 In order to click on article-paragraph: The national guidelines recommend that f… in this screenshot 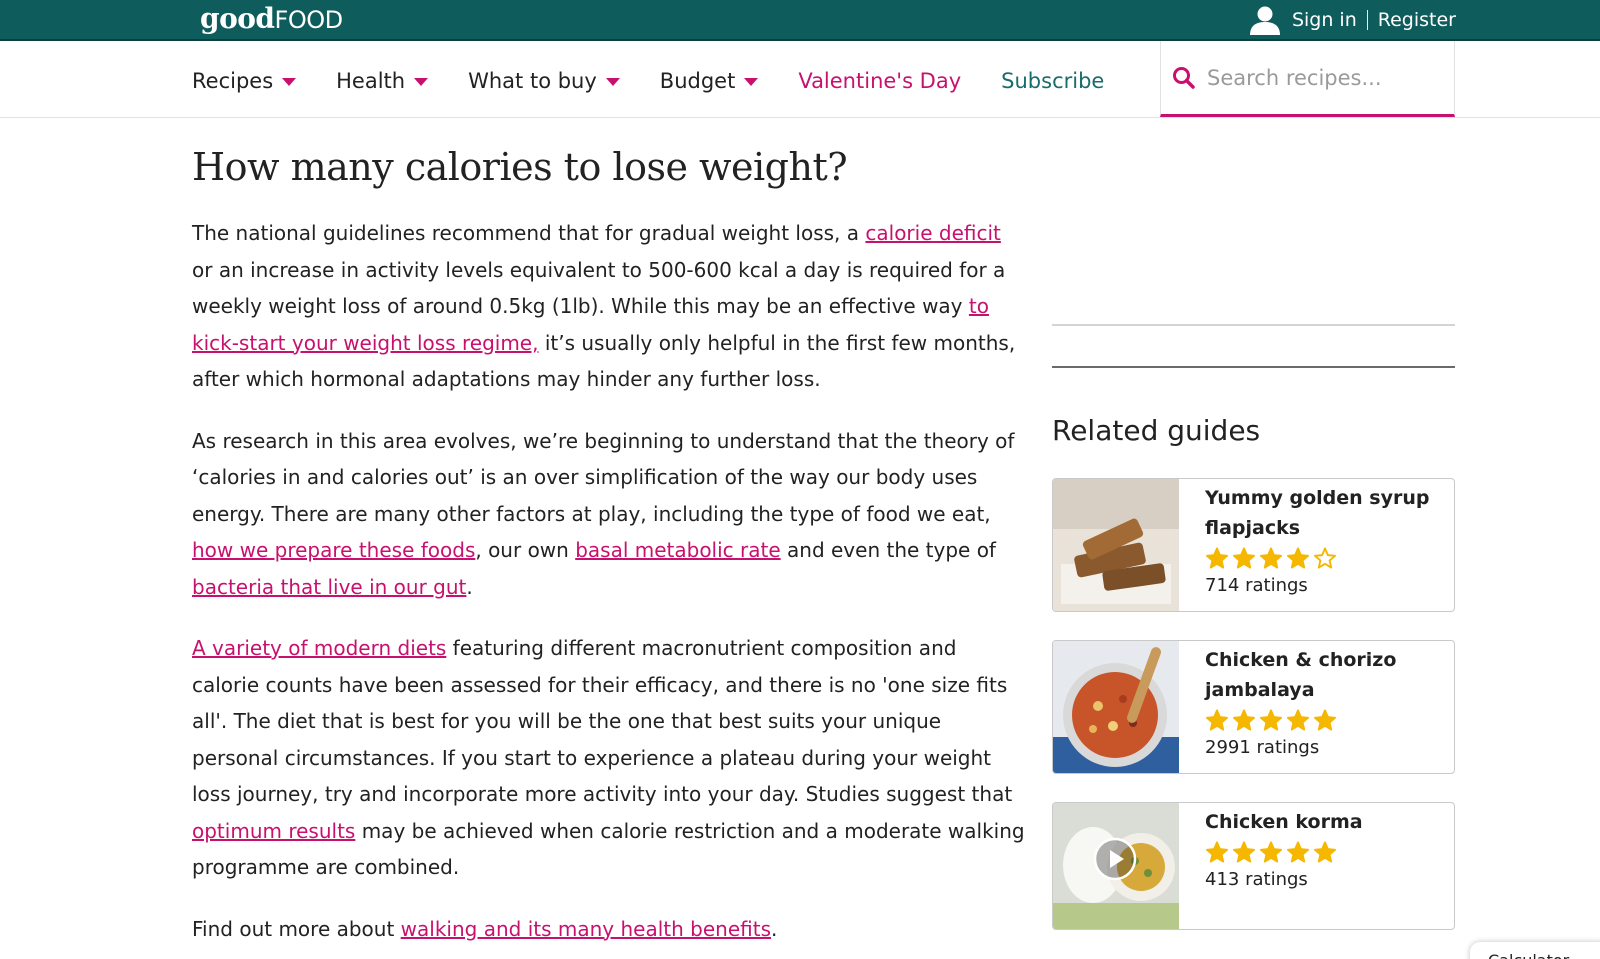, I will do `click(609, 306)`.